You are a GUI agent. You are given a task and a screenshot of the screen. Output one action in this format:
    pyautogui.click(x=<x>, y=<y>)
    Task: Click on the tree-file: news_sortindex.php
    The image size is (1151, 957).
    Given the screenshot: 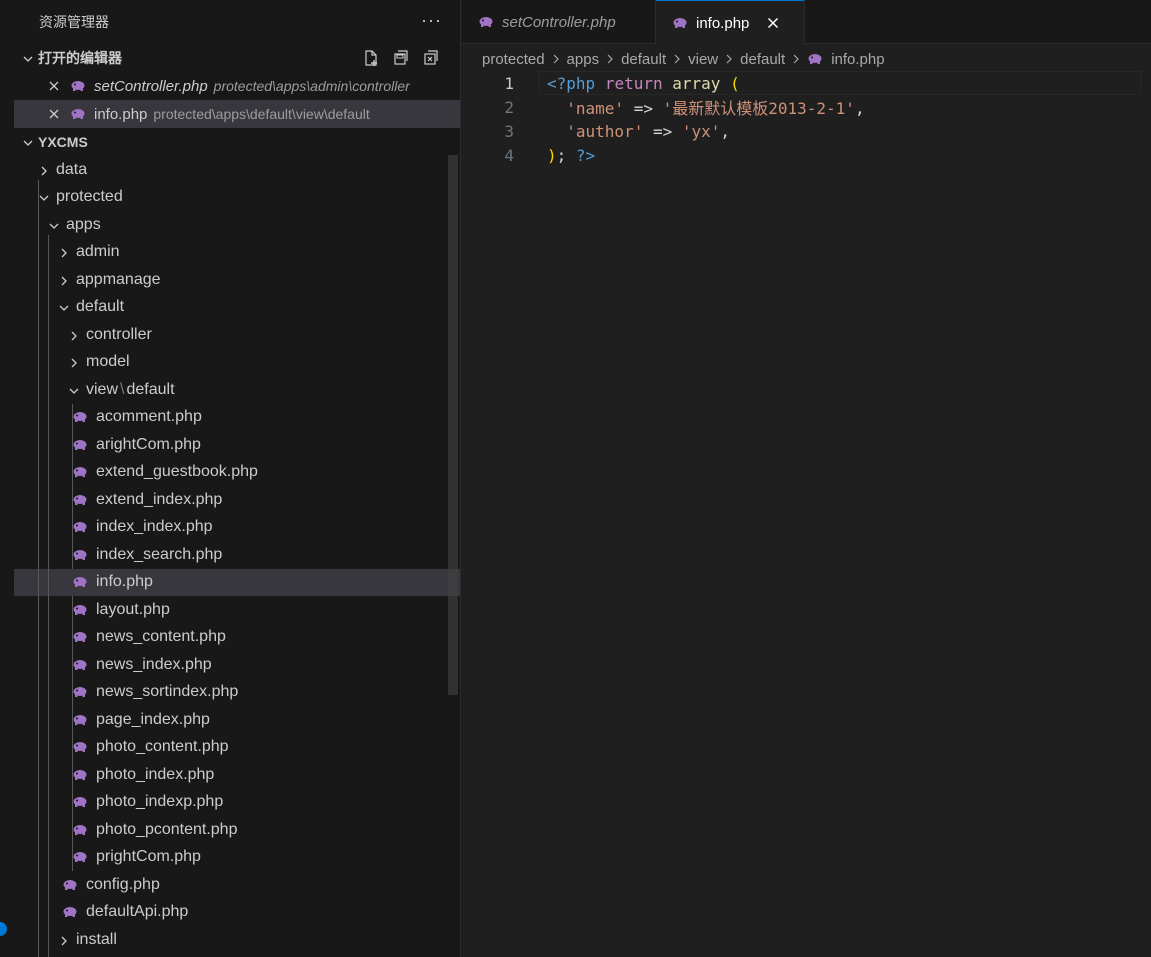 What is the action you would take?
    pyautogui.click(x=237, y=693)
    